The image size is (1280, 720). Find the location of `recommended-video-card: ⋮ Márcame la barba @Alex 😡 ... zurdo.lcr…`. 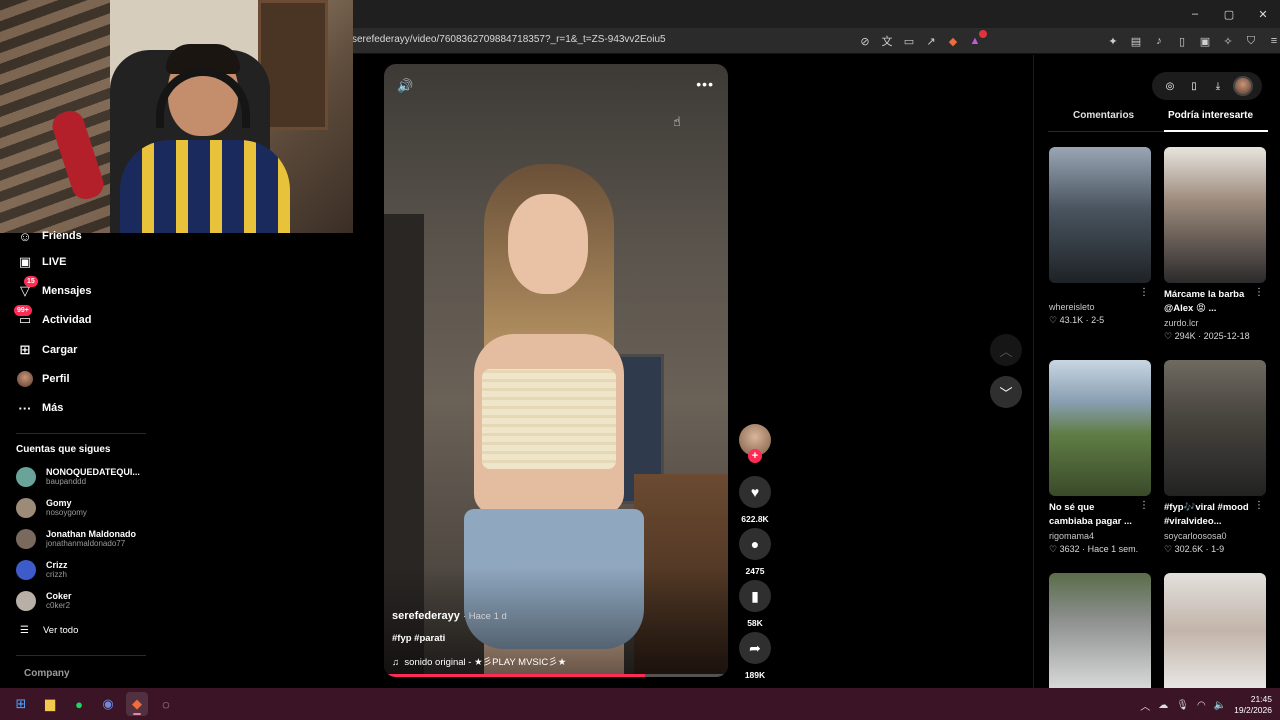

recommended-video-card: ⋮ Márcame la barba @Alex 😡 ... zurdo.lcr… is located at coordinates (1215, 244).